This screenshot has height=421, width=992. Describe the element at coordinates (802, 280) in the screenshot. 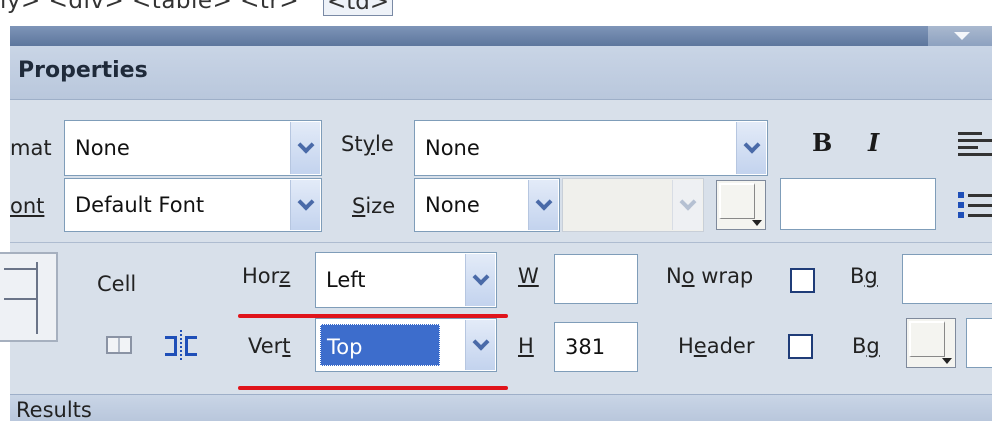

I see `nowrap-checkbox` at that location.